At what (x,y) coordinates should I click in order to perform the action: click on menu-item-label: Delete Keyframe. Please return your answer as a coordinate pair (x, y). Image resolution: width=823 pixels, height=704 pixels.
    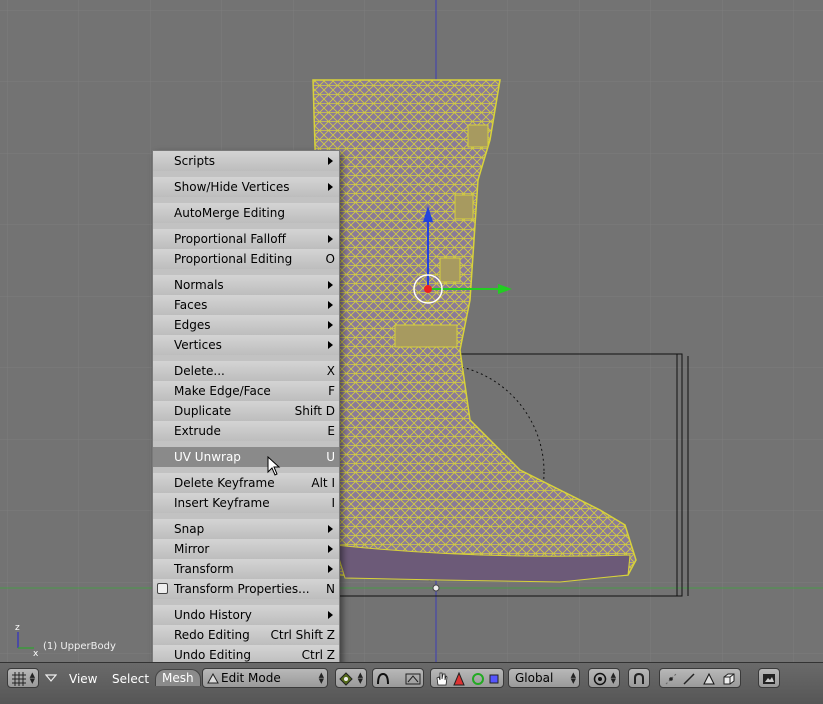
    Looking at the image, I should click on (224, 483).